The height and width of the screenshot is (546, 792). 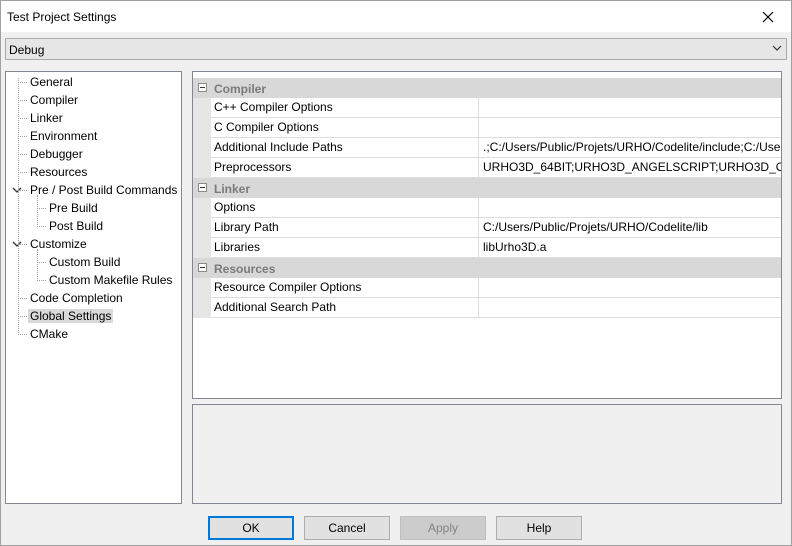 I want to click on property-row: C++ Compiler Options, so click(x=487, y=108).